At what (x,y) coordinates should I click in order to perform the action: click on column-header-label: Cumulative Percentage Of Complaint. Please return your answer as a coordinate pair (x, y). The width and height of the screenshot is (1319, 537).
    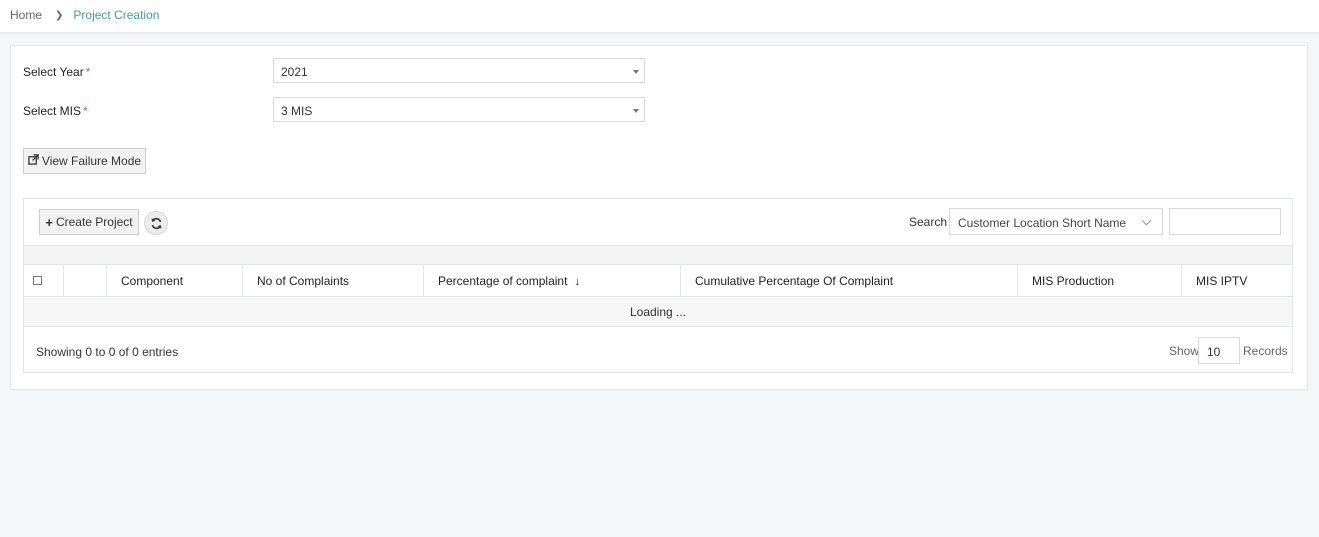
    Looking at the image, I should click on (794, 280).